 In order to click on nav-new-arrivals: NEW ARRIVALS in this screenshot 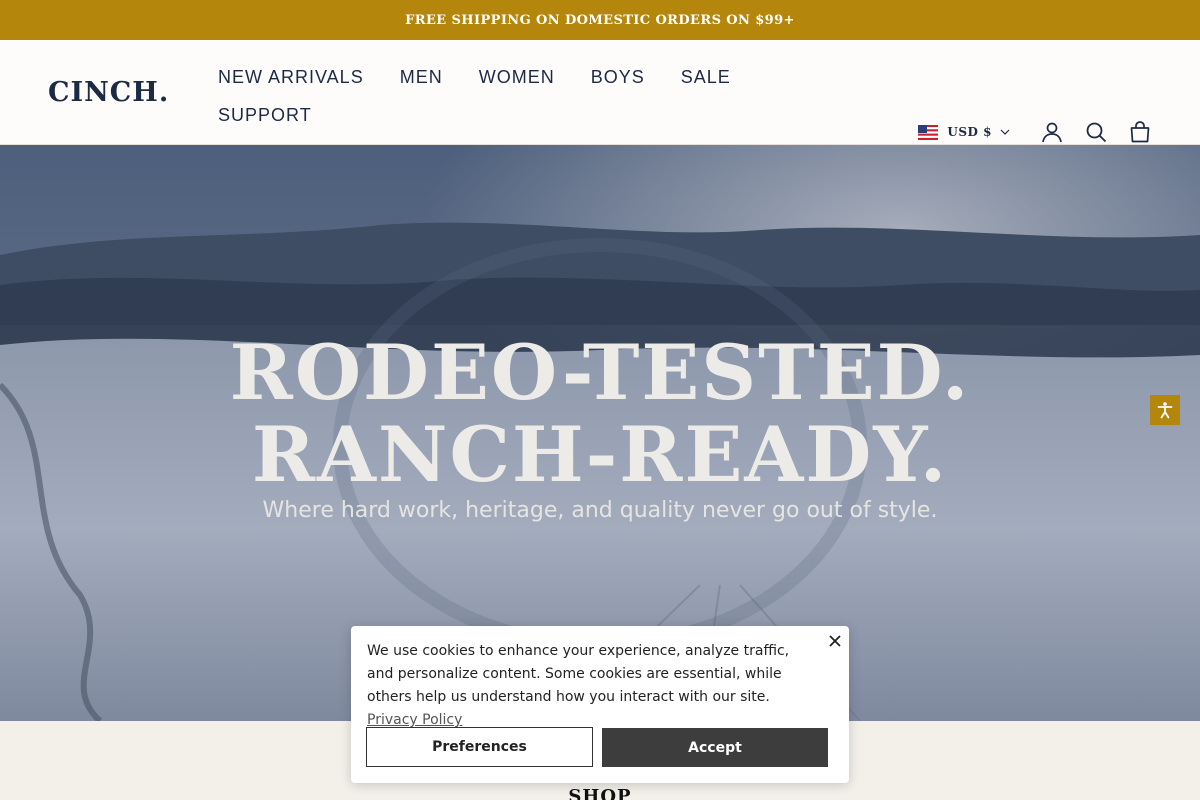, I will do `click(291, 77)`.